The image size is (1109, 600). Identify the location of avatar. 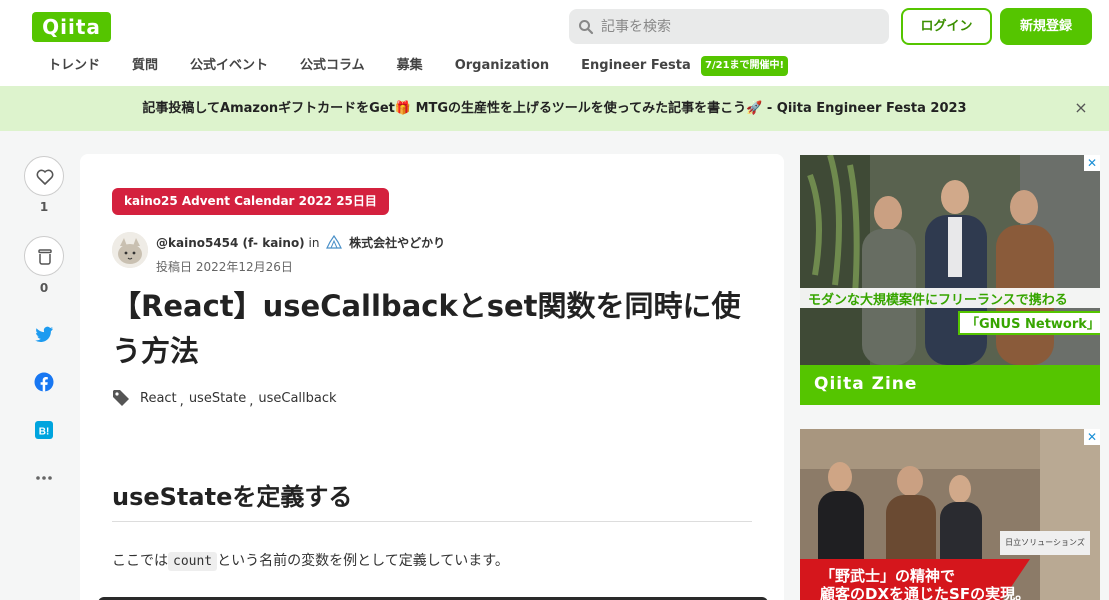
(130, 250).